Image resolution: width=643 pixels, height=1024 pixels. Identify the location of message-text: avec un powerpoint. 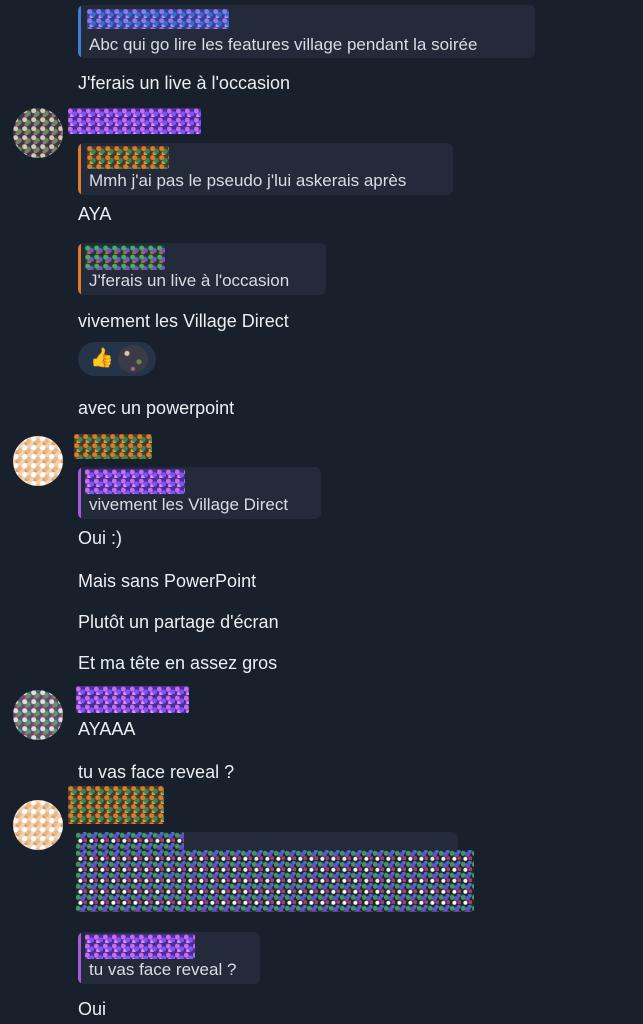
(156, 408).